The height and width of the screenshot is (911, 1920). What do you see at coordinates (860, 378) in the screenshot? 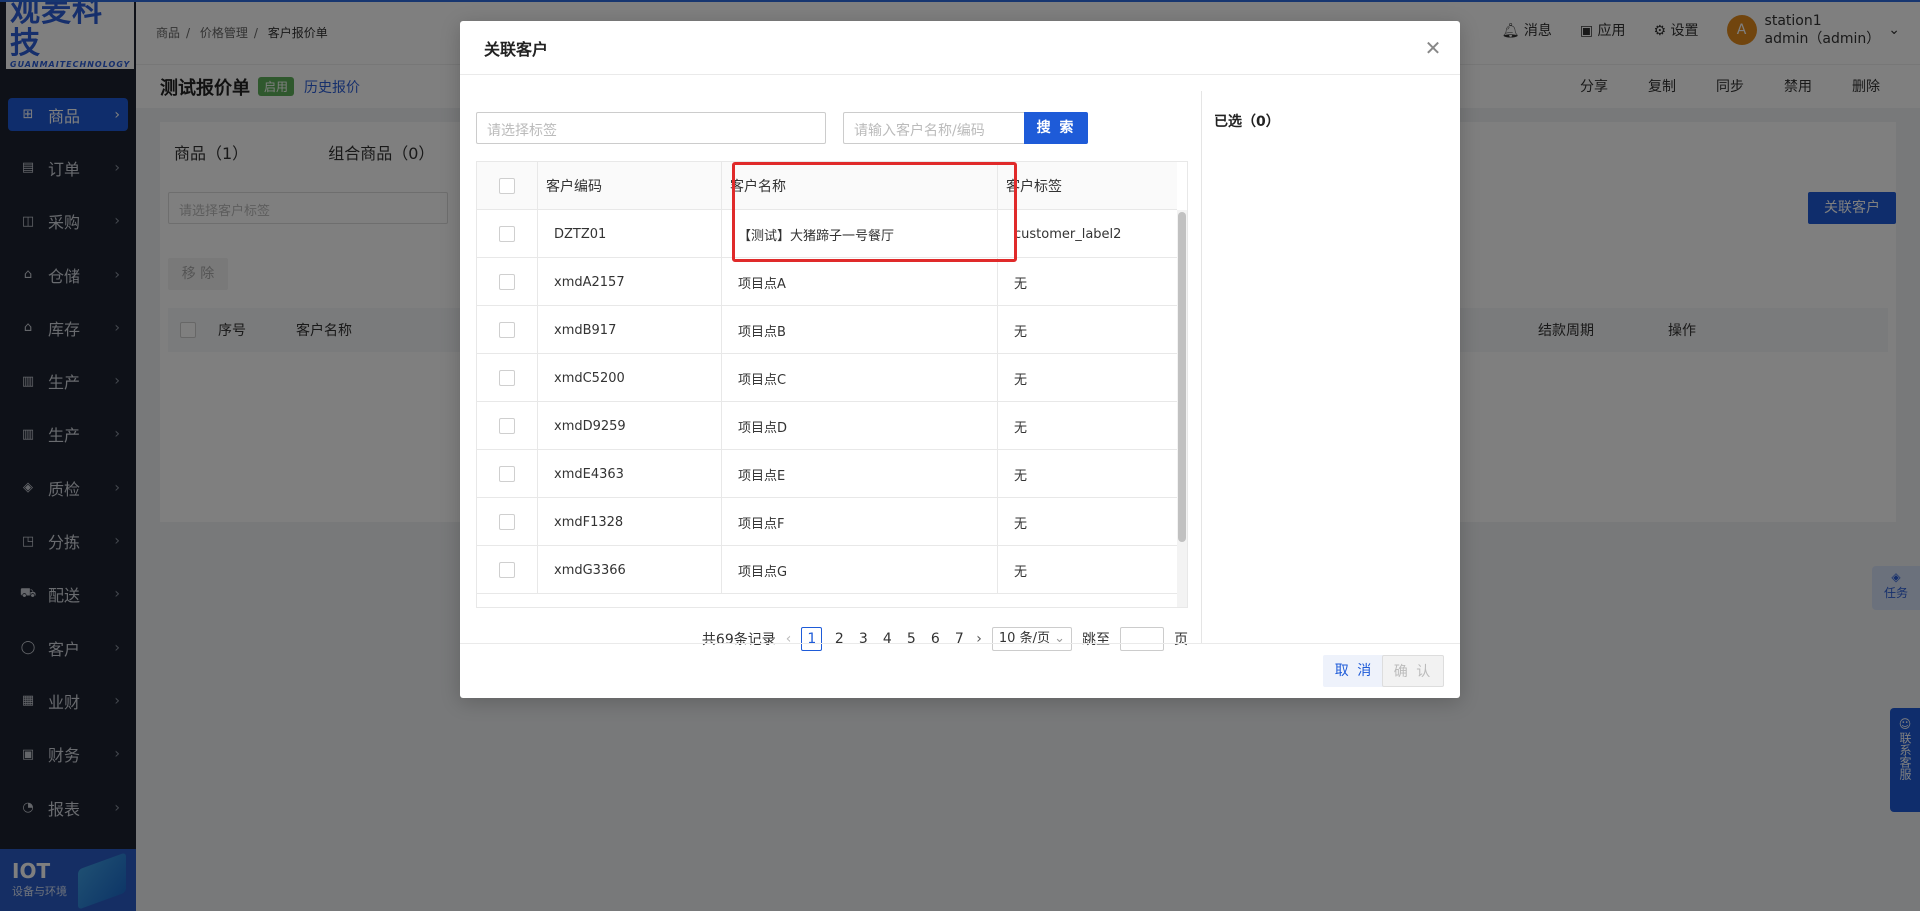
I see `customer-name: 项目点C` at bounding box center [860, 378].